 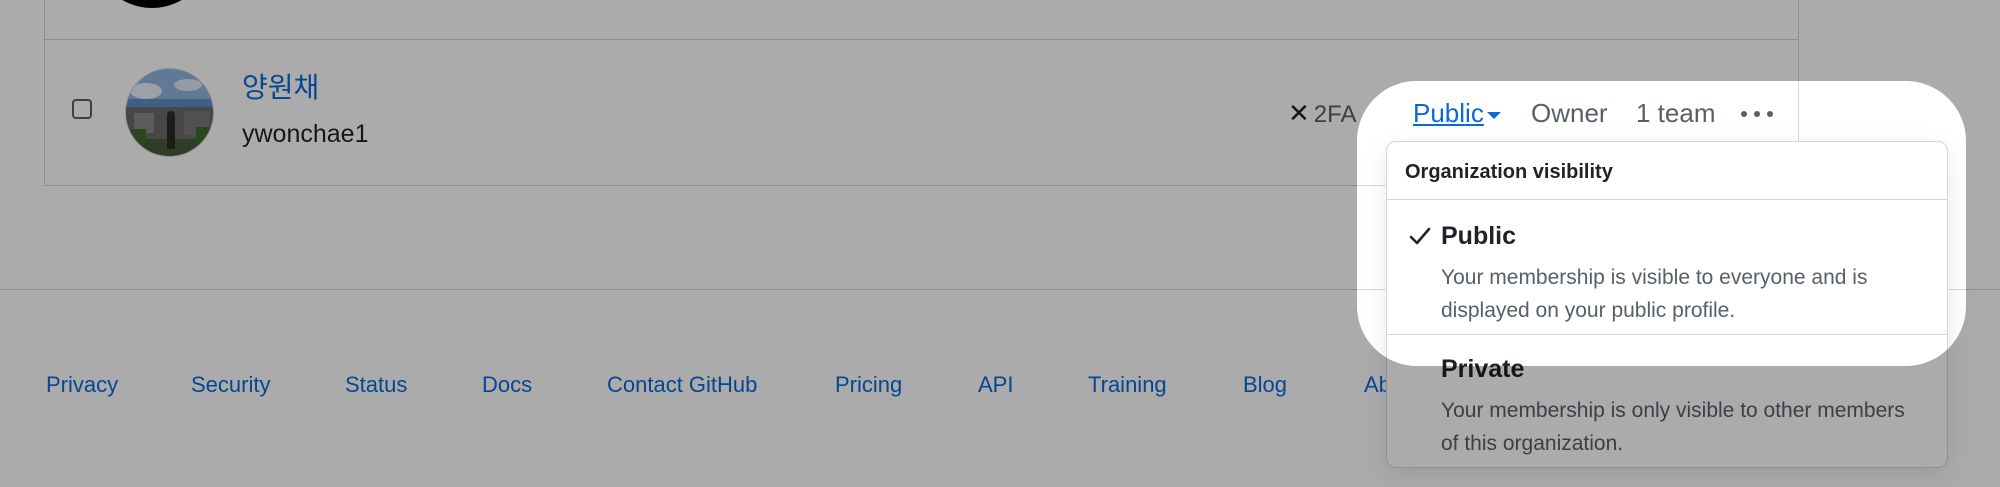 I want to click on footer-link-docs: Docs, so click(x=507, y=385).